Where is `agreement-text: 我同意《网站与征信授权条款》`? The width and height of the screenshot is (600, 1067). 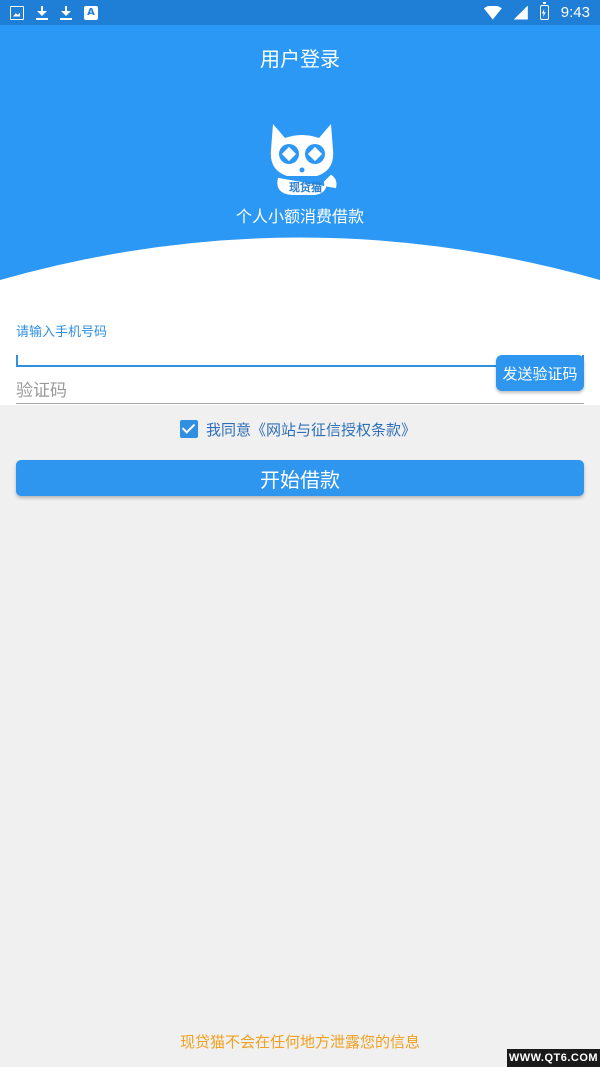
agreement-text: 我同意《网站与征信授权条款》 is located at coordinates (311, 429).